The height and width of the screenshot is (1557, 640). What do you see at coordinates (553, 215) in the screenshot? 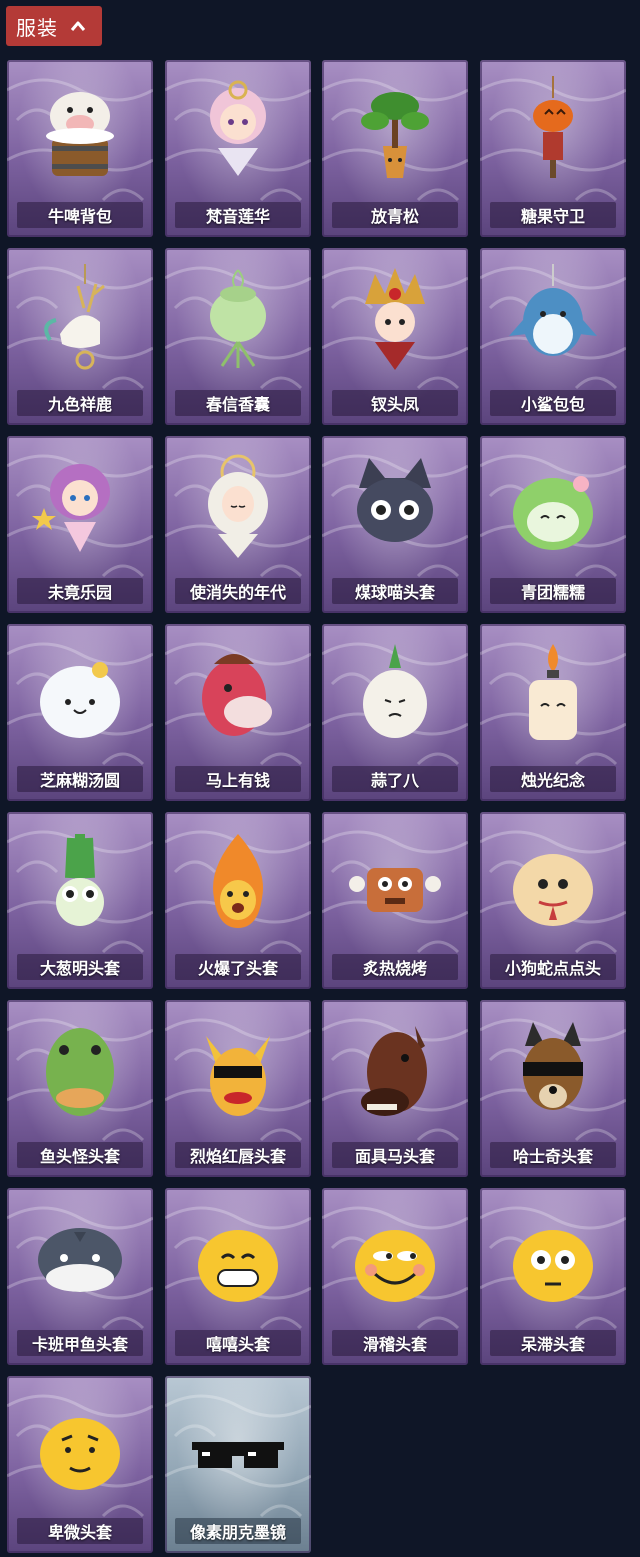
I see `item-label-bar: 糖果守卫` at bounding box center [553, 215].